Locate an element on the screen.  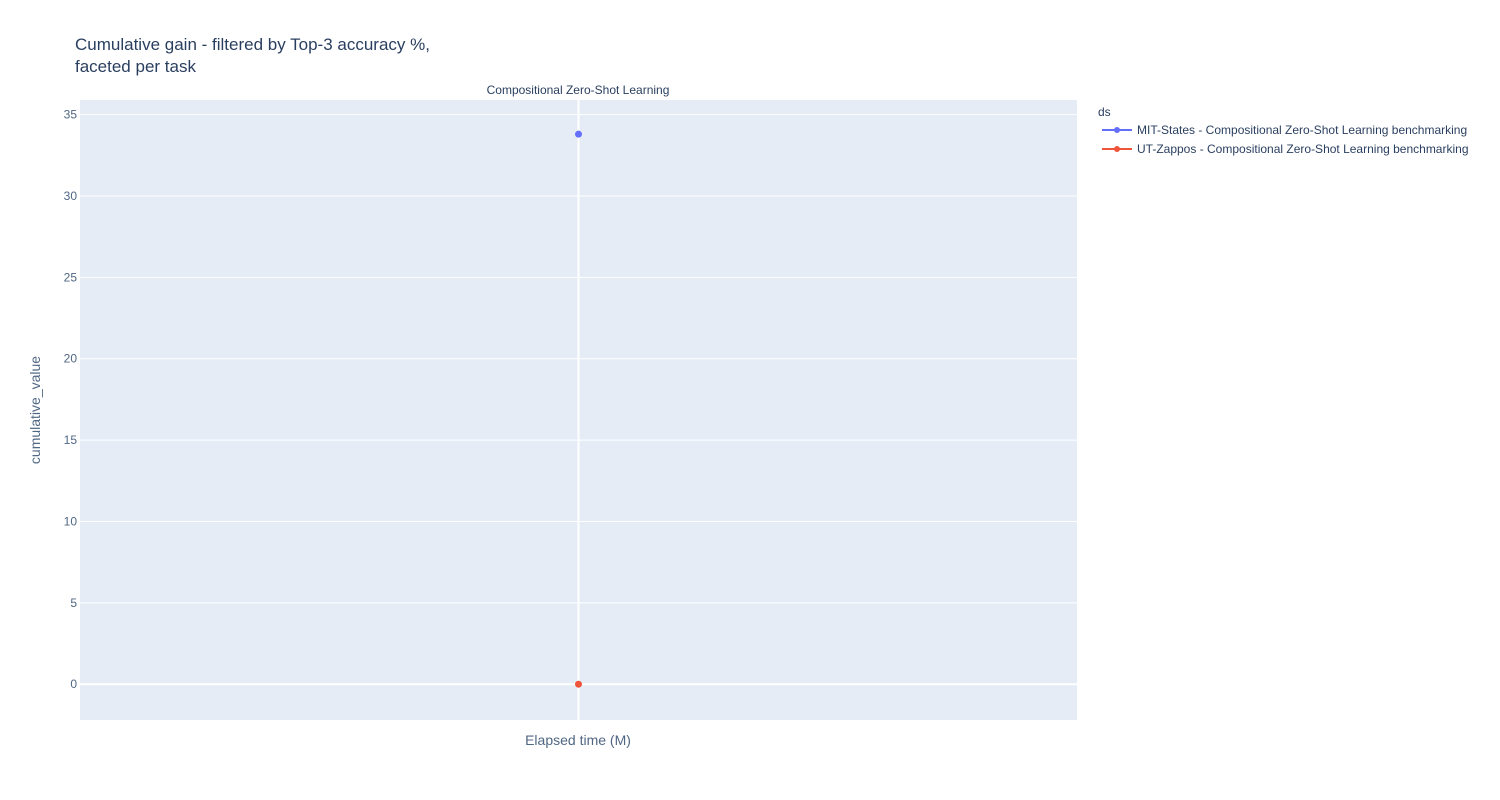
y-tick-label: 25 is located at coordinates (71, 277).